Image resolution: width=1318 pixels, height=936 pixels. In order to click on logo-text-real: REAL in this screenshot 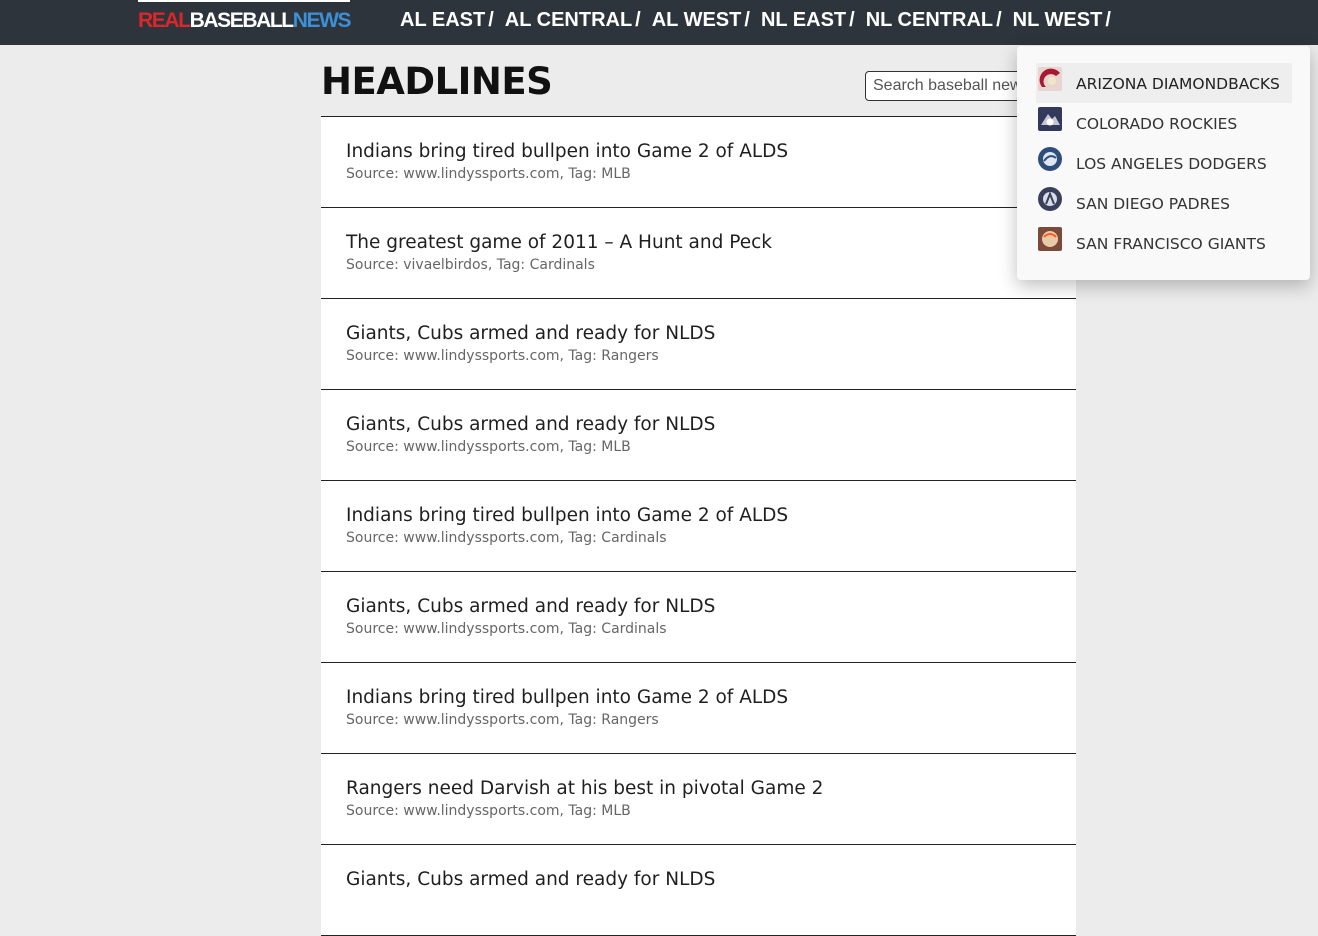, I will do `click(164, 20)`.